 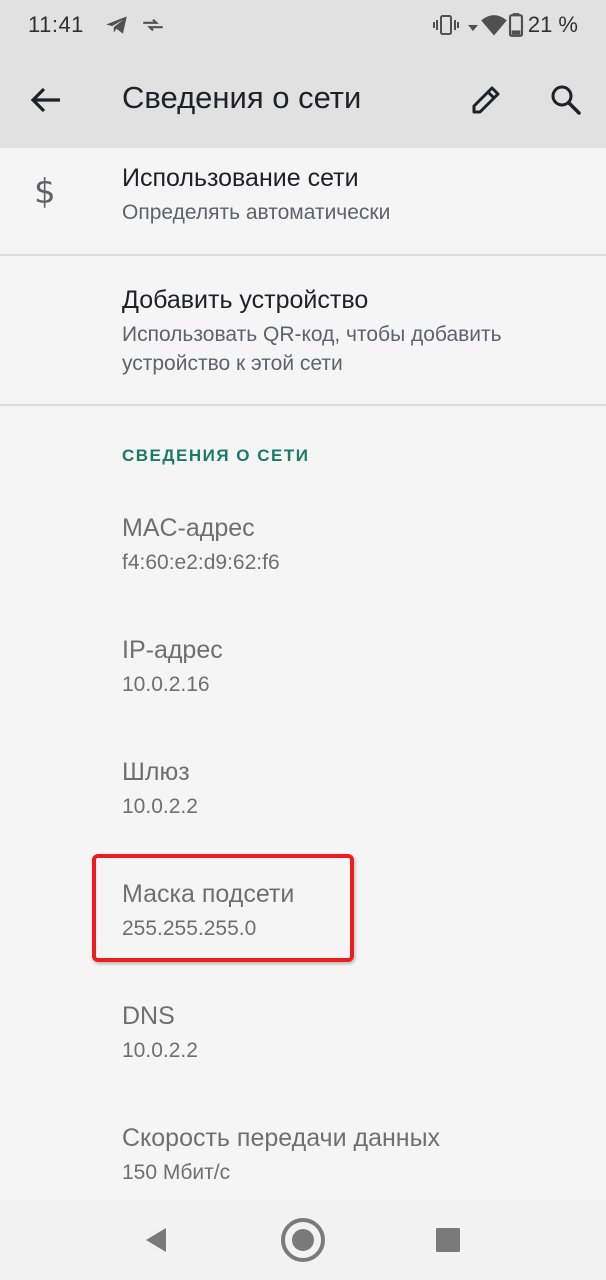 What do you see at coordinates (303, 1041) in the screenshot?
I see `detail-dns: DNS 10.0.2.2` at bounding box center [303, 1041].